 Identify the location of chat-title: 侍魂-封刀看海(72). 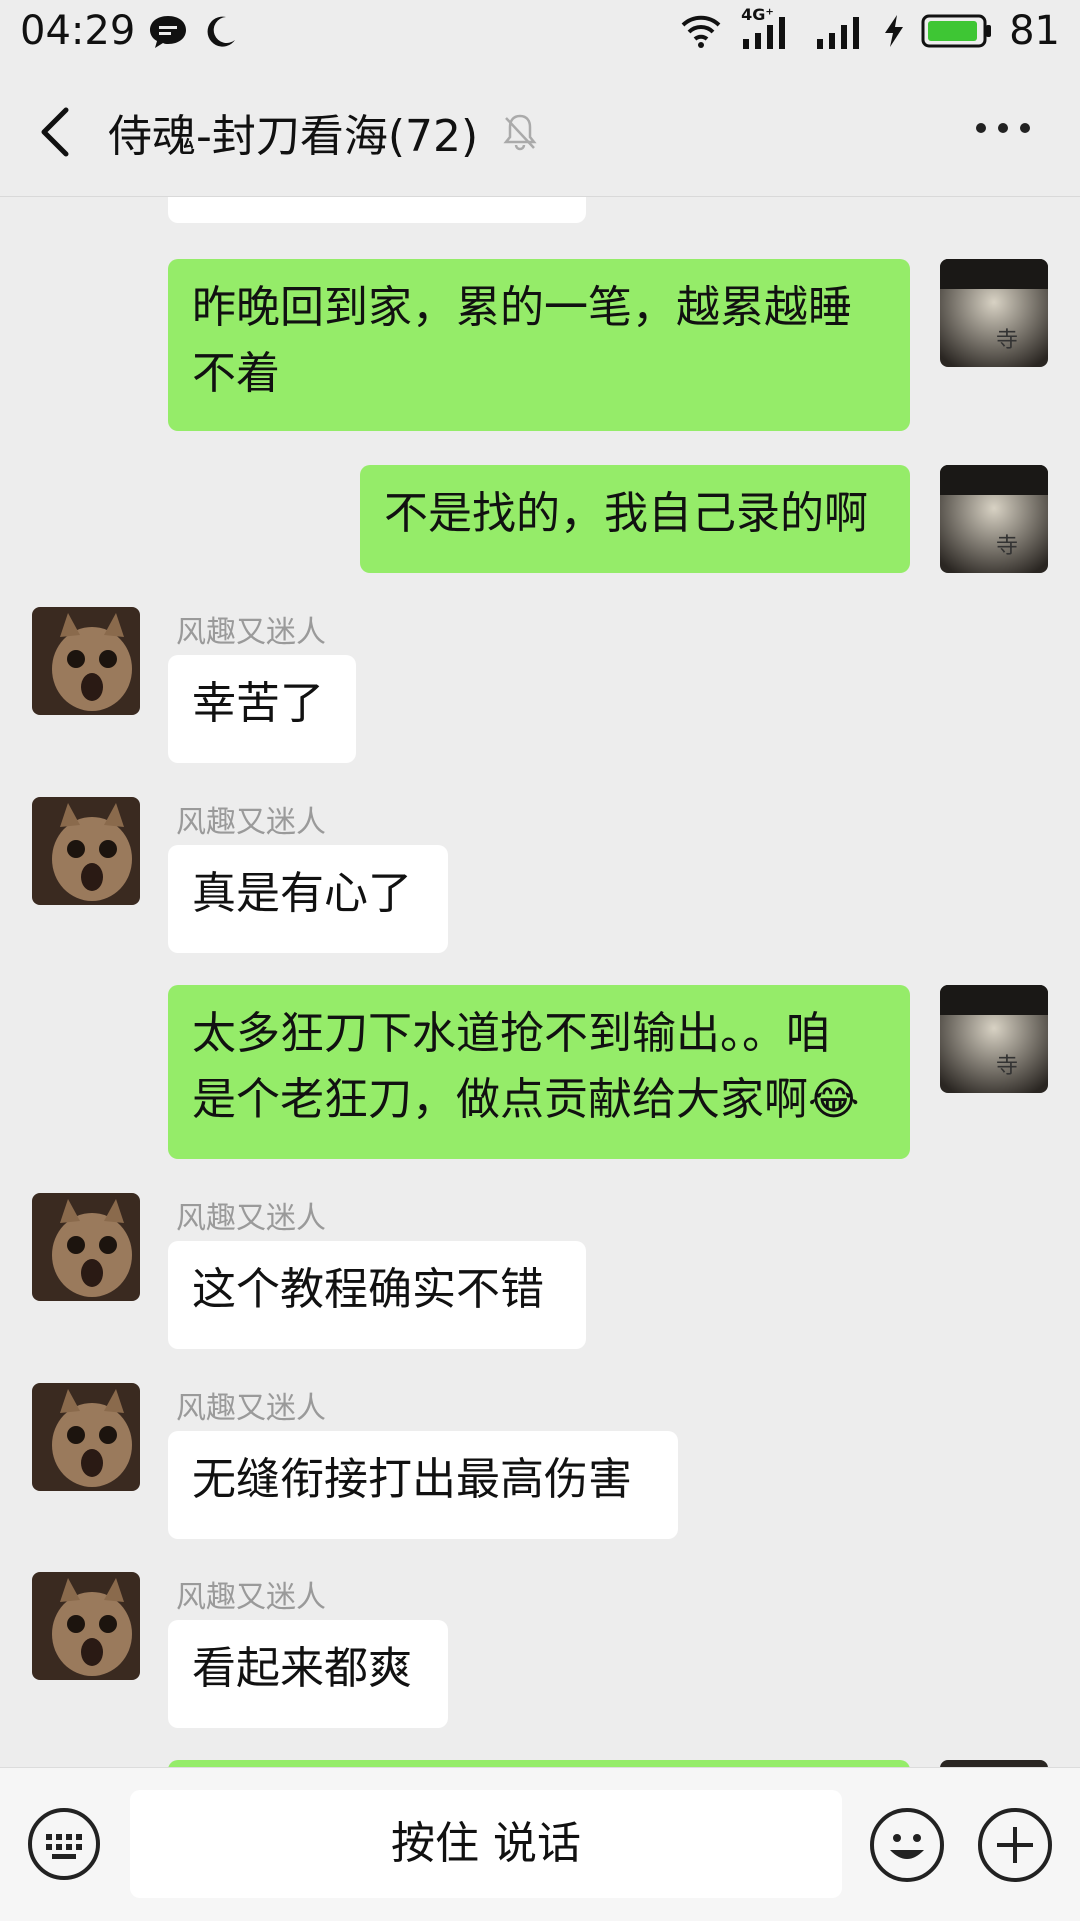
(293, 136).